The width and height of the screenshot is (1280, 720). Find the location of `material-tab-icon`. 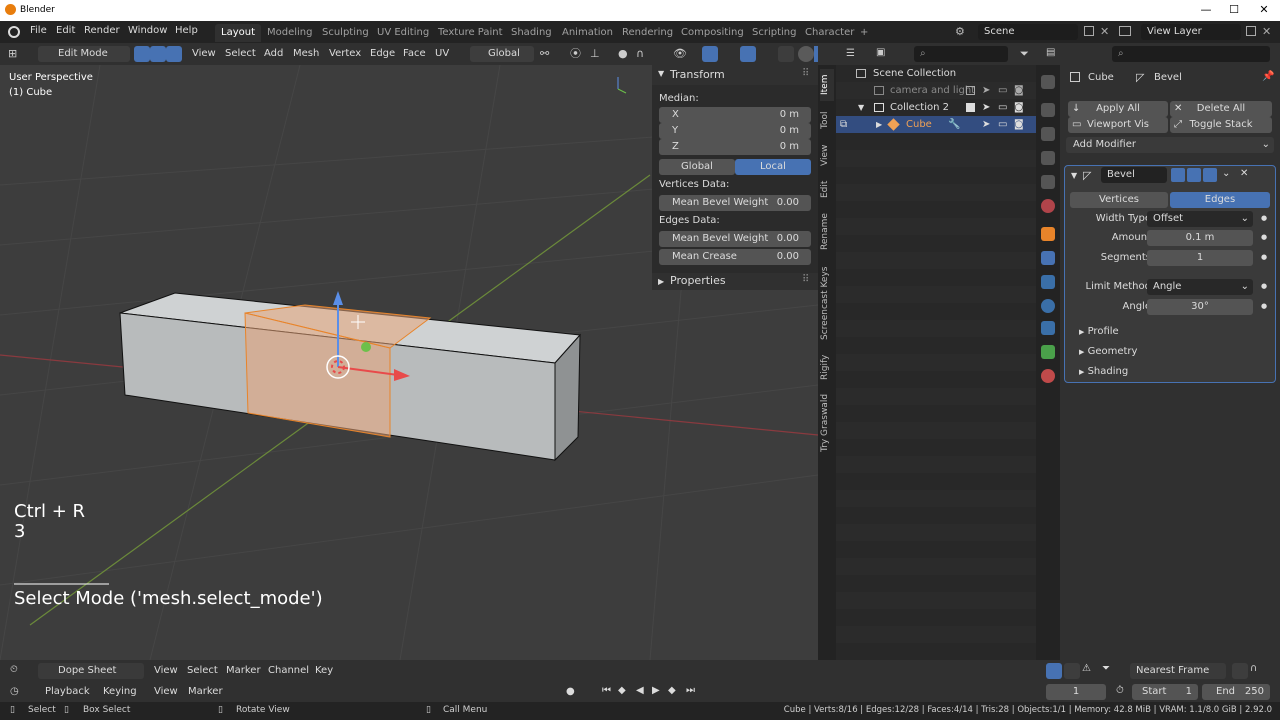

material-tab-icon is located at coordinates (1048, 376).